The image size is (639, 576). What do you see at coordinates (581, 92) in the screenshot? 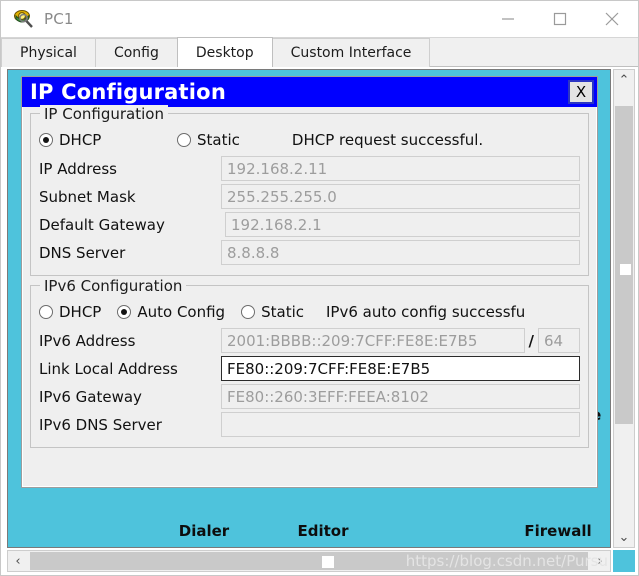
I see `ip-configuration-close-button: X` at bounding box center [581, 92].